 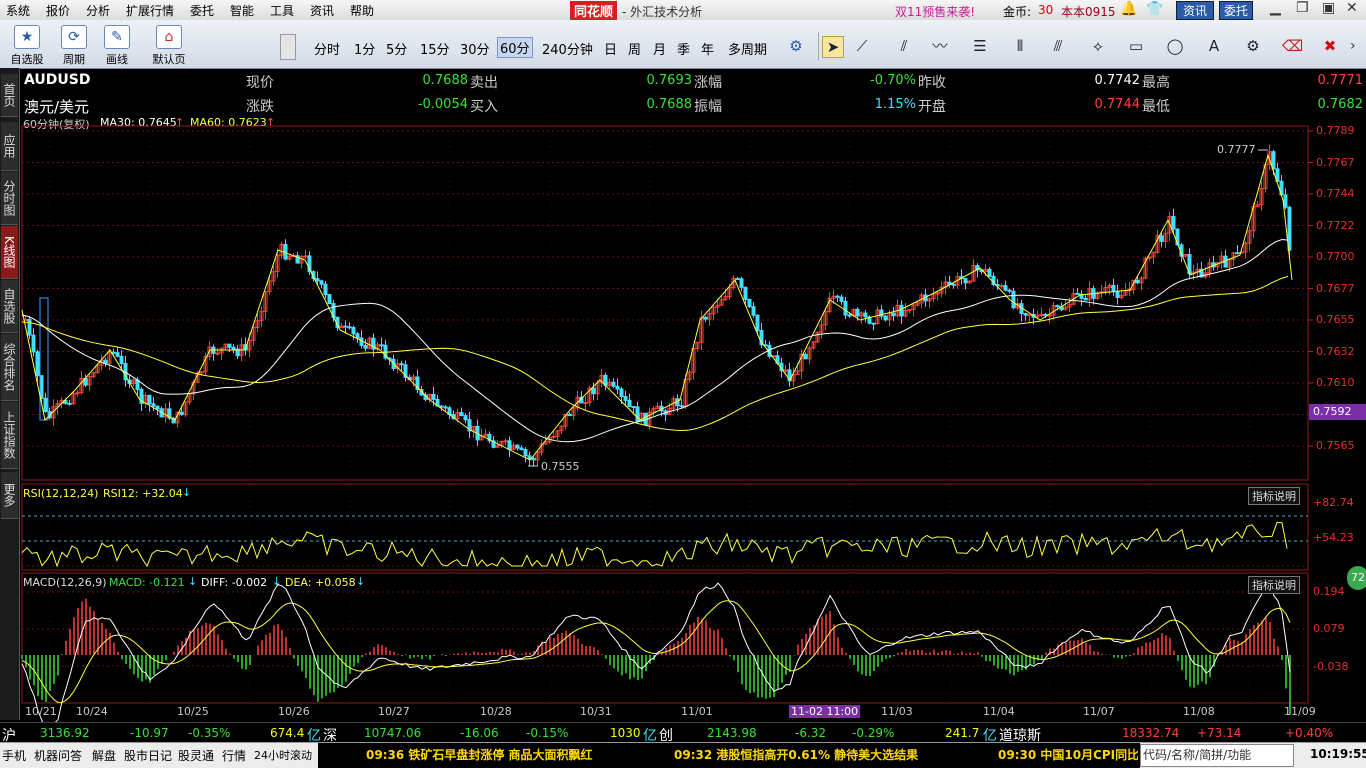 I want to click on date-label: 10/25, so click(x=193, y=711).